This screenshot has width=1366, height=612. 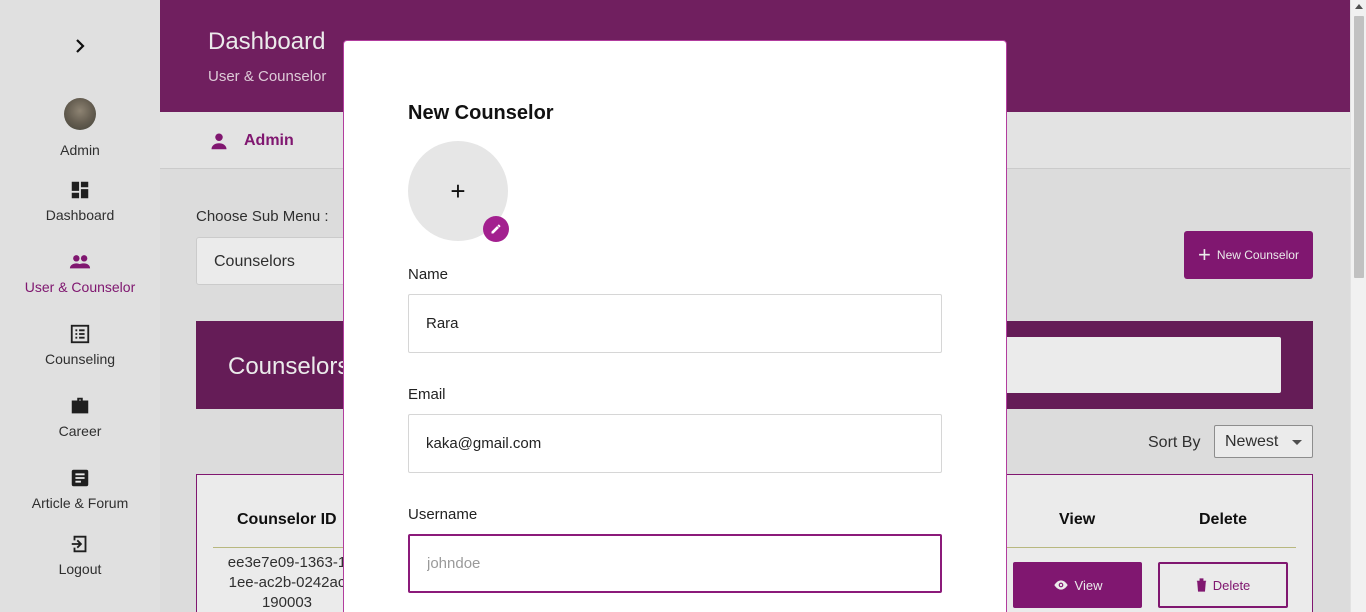 What do you see at coordinates (443, 514) in the screenshot?
I see `username-label: Username` at bounding box center [443, 514].